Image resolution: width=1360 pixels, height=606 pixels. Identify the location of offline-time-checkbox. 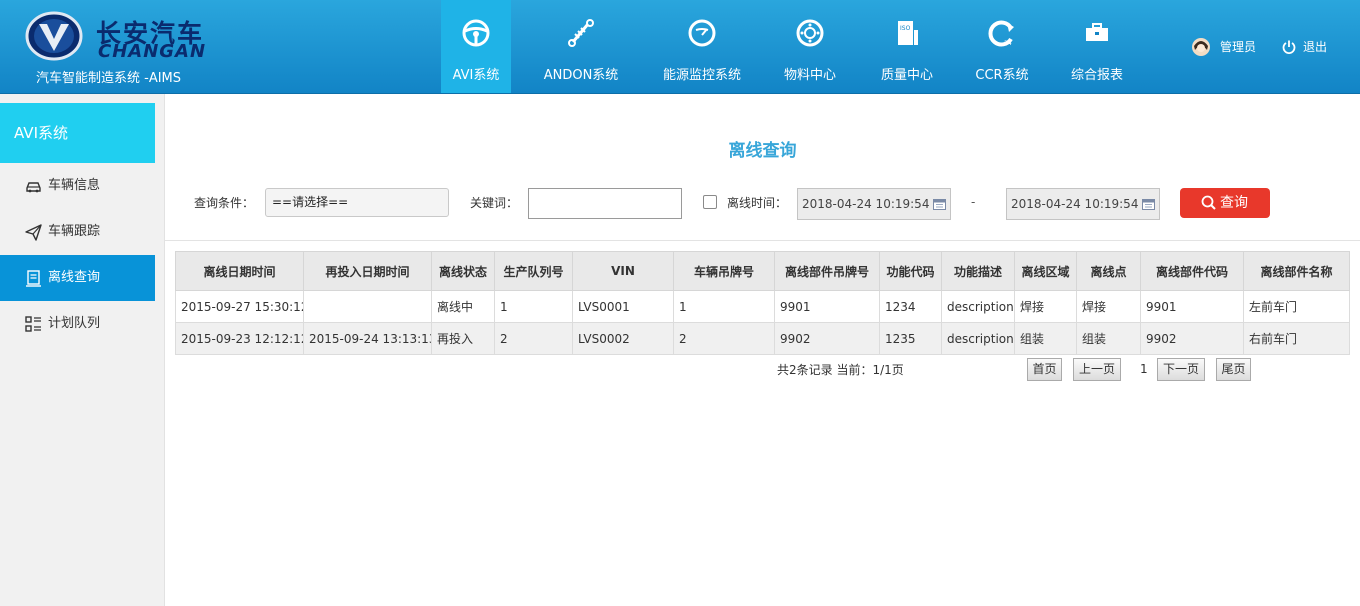
(710, 202).